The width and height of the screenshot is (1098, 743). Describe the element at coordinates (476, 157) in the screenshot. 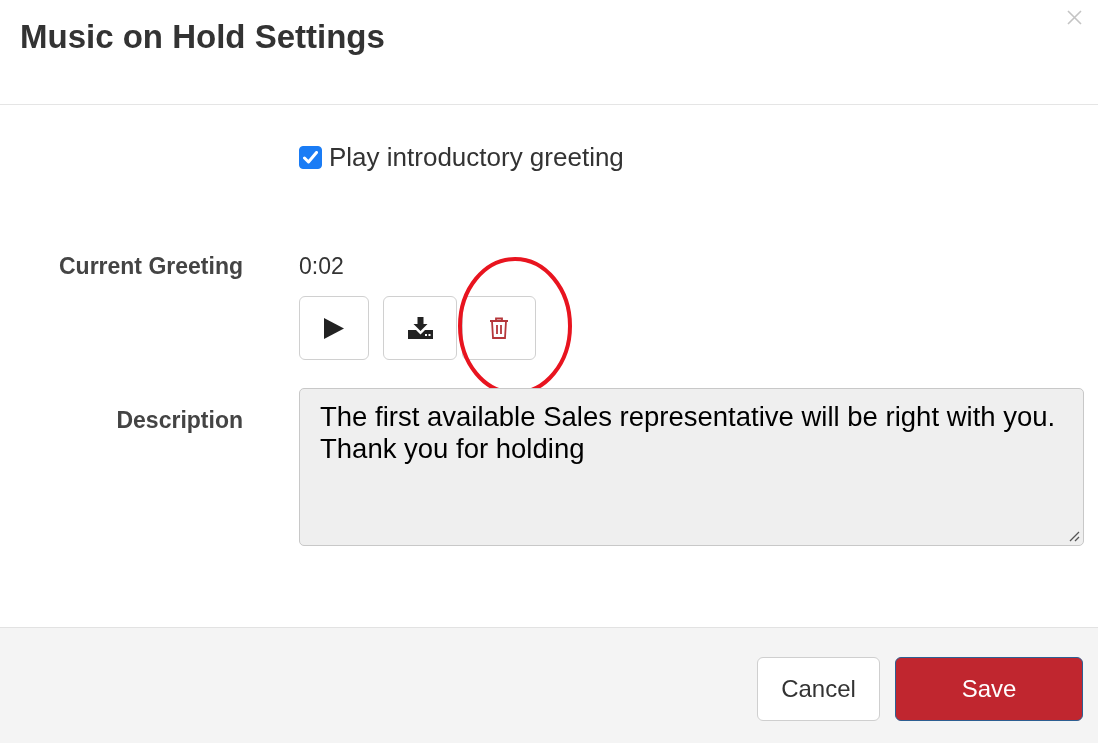

I see `checkbox-label: Play introductory greeting` at that location.